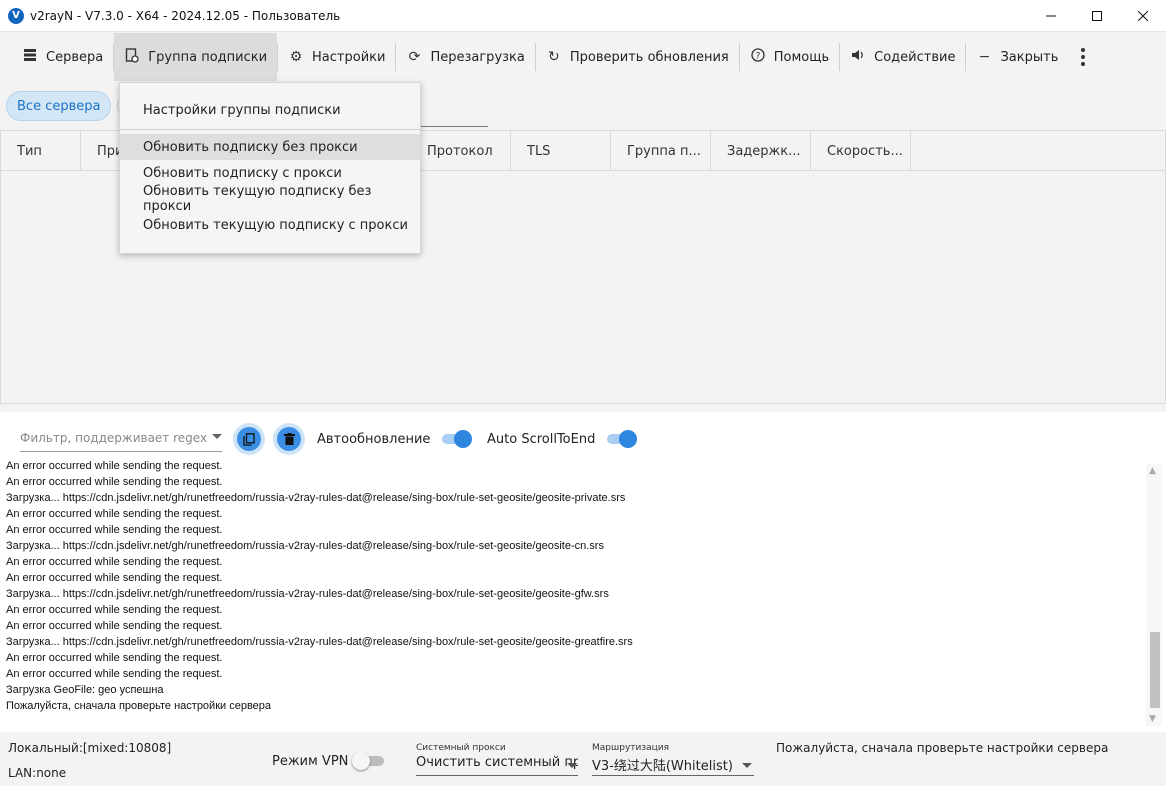 This screenshot has height=786, width=1166. I want to click on scroll-up-icon: ▲, so click(1152, 471).